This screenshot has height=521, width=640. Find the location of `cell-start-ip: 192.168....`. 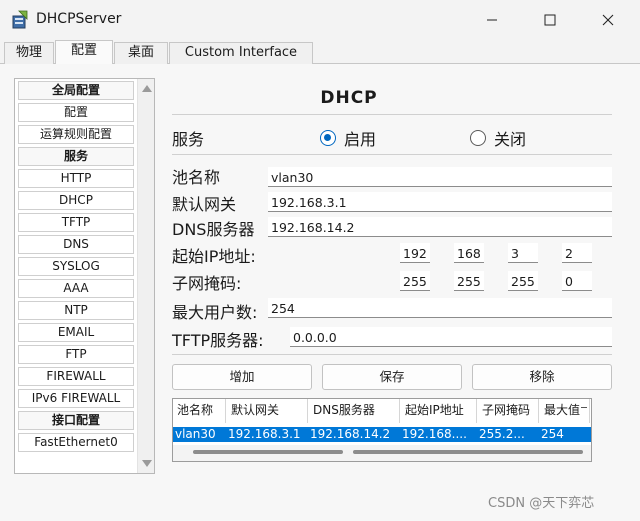

cell-start-ip: 192.168.... is located at coordinates (434, 434).